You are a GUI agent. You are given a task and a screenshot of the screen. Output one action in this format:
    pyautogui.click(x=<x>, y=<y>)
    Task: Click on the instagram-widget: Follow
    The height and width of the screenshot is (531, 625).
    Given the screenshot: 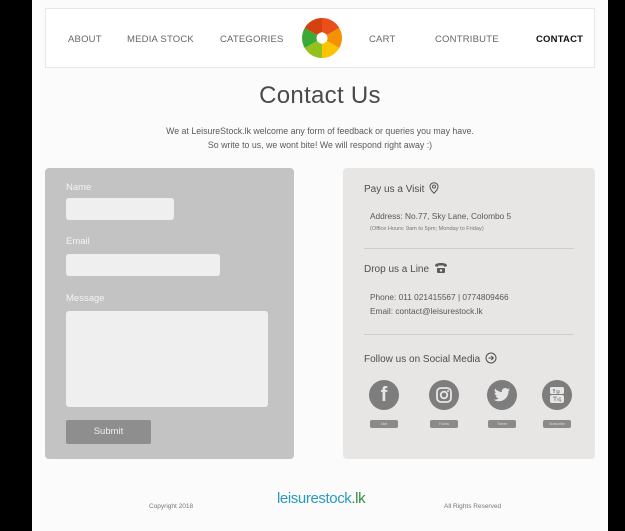 What is the action you would take?
    pyautogui.click(x=444, y=406)
    